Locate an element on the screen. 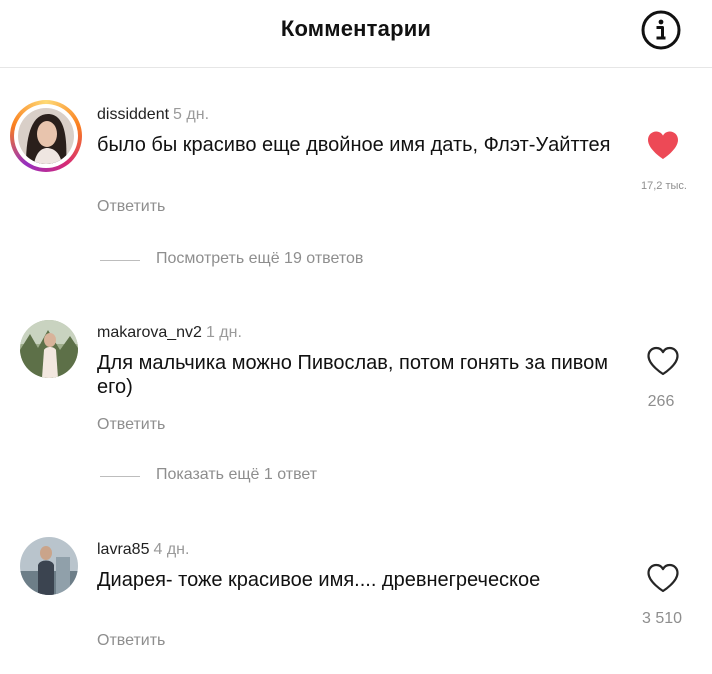  heart-filled-icon is located at coordinates (663, 147).